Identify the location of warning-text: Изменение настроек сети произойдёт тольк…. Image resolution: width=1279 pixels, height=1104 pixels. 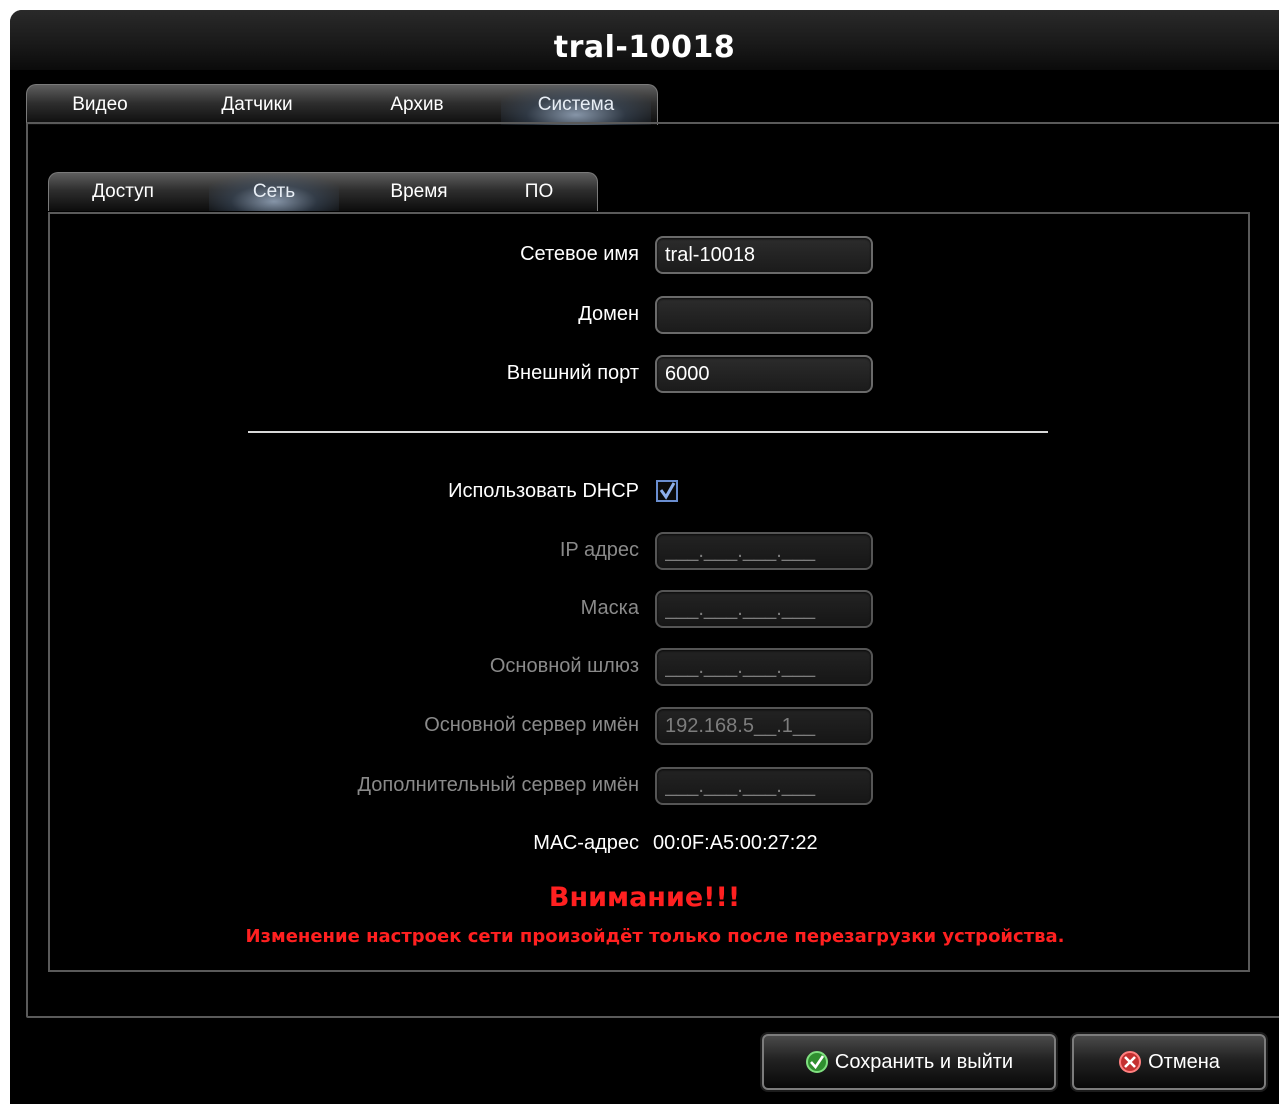
(655, 936).